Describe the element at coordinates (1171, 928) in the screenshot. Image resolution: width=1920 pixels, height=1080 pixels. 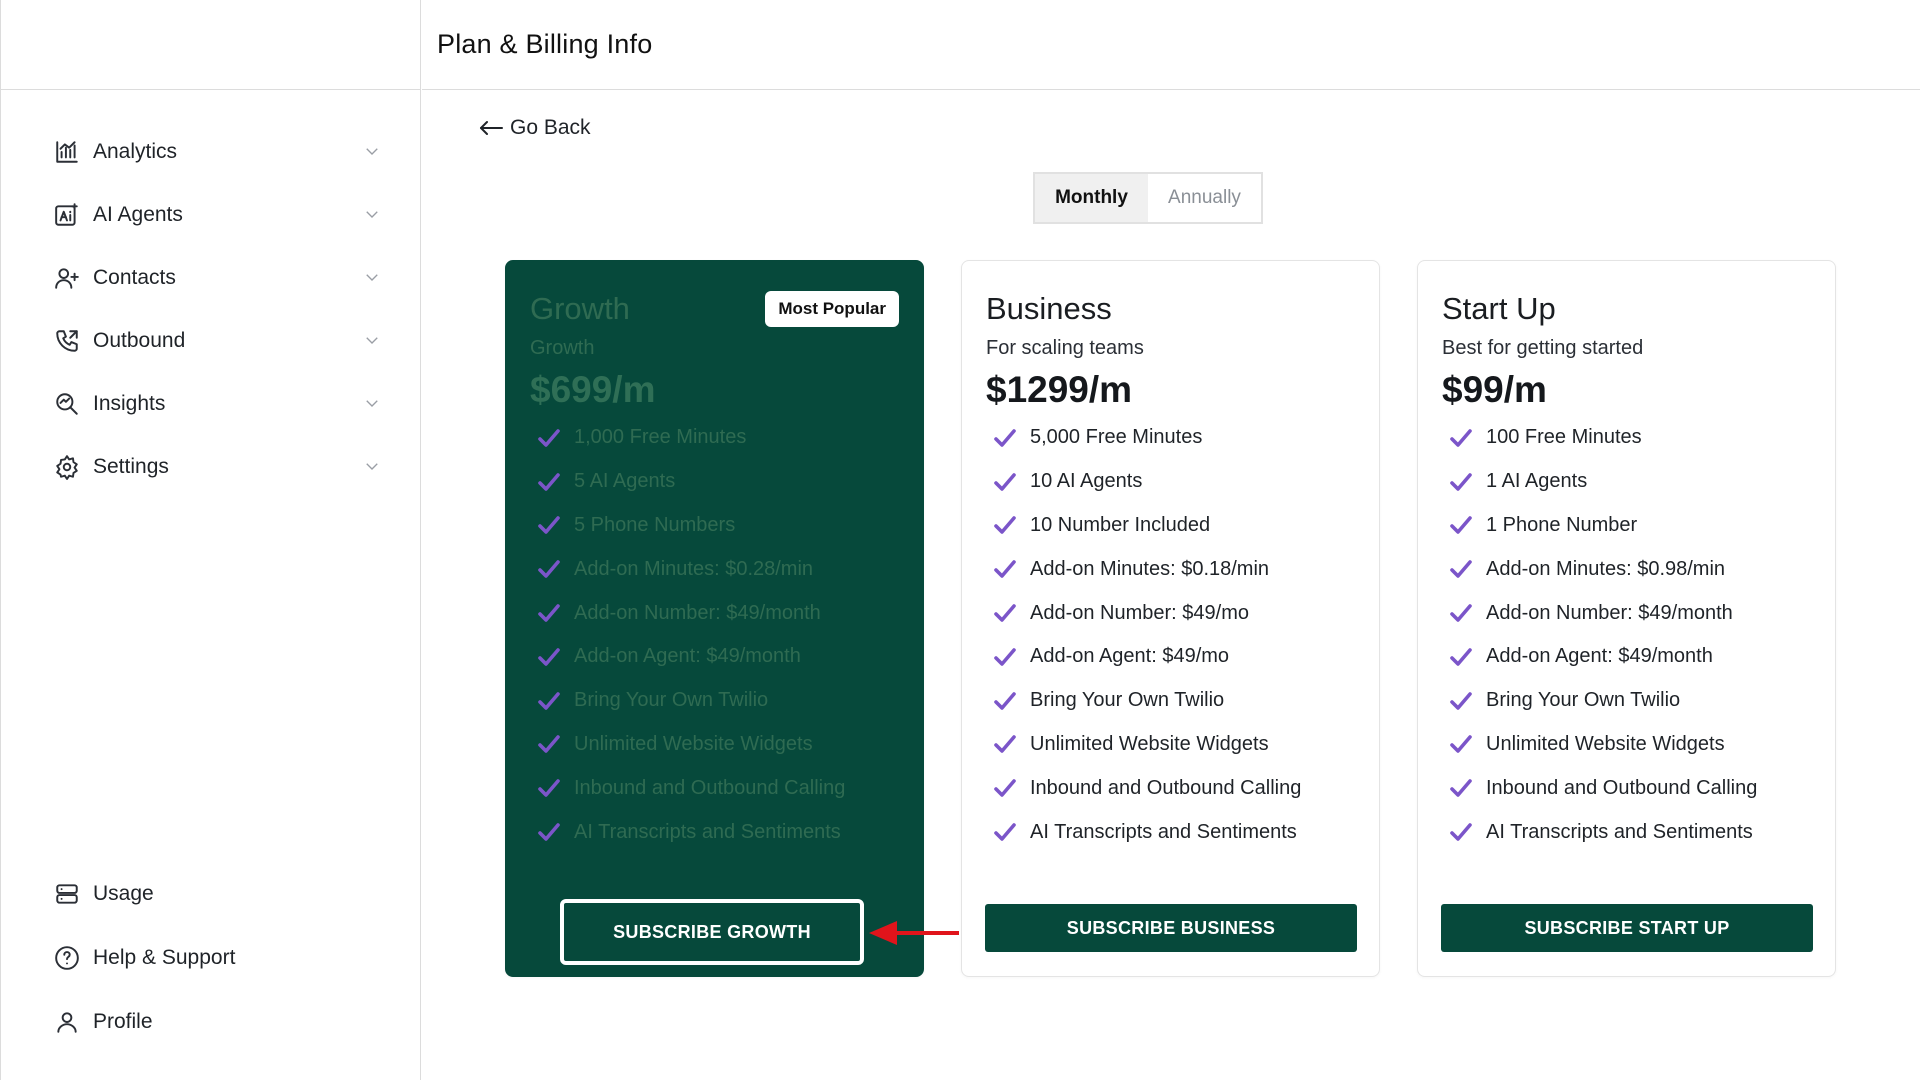
I see `subscribe-business-button: SUBSCRIBE BUSINESS` at that location.